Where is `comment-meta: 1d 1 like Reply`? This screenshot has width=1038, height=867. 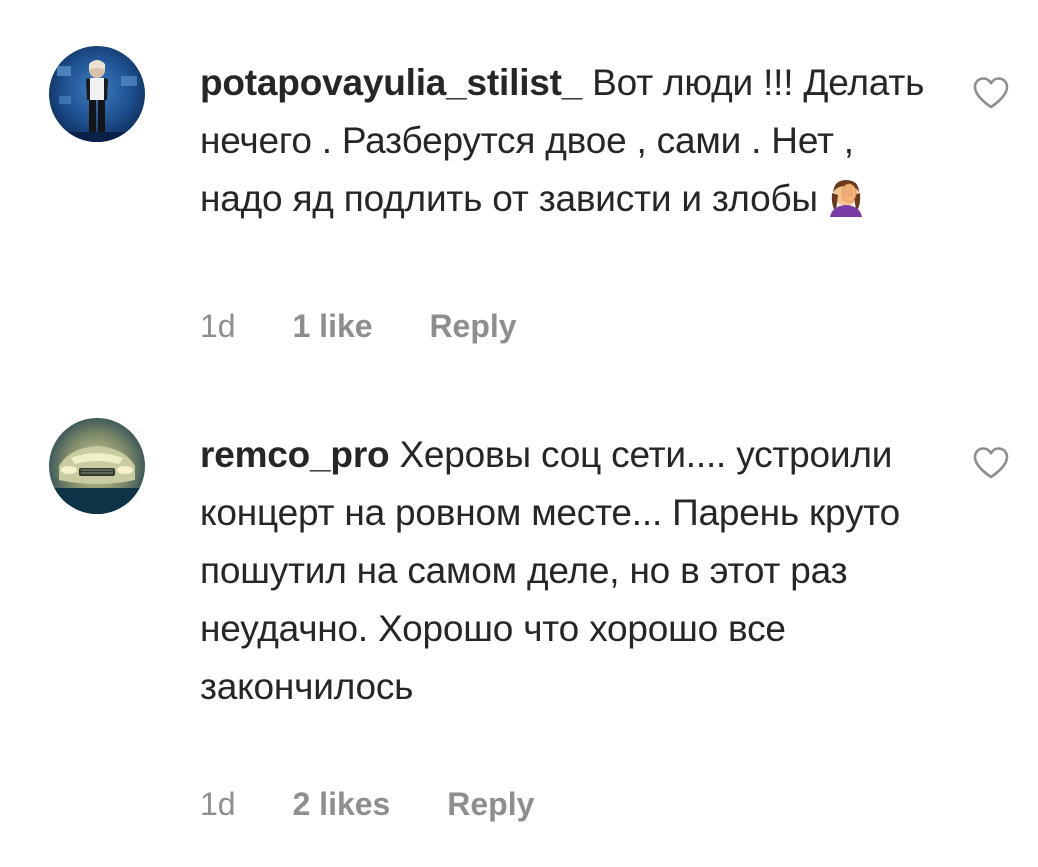
comment-meta: 1d 1 like Reply is located at coordinates (358, 326).